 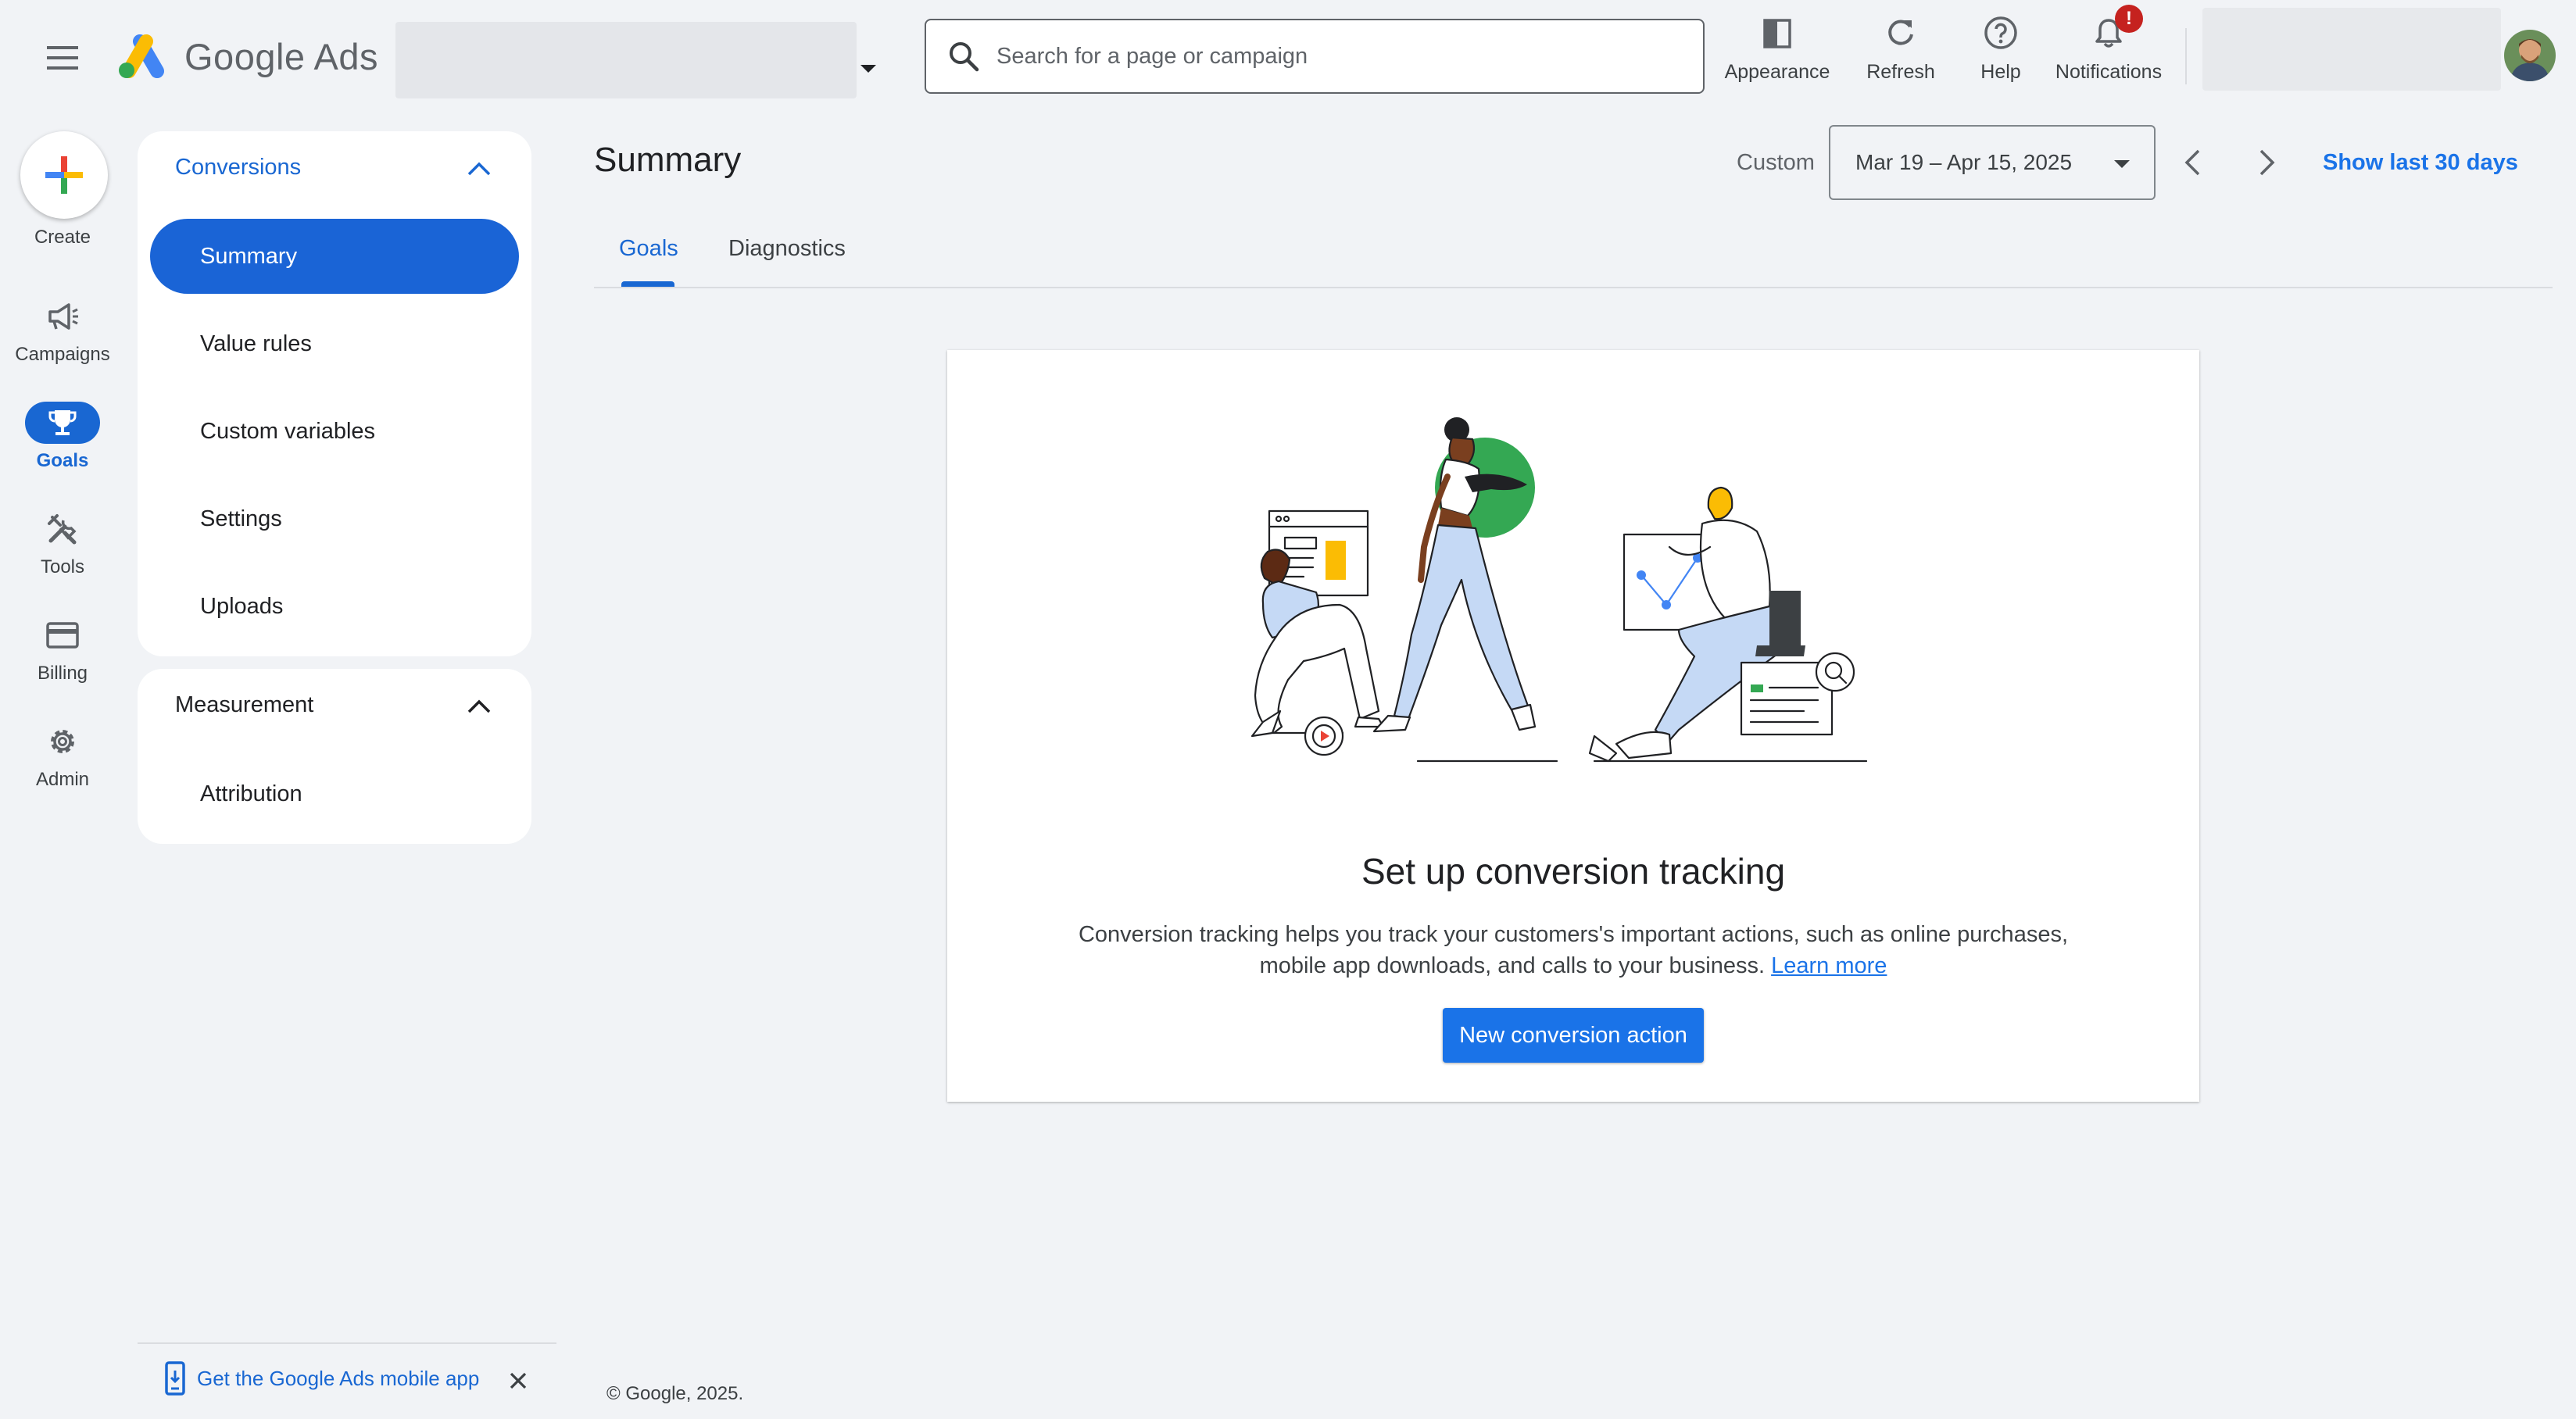 I want to click on nav-item-settings: Settings, so click(x=334, y=518).